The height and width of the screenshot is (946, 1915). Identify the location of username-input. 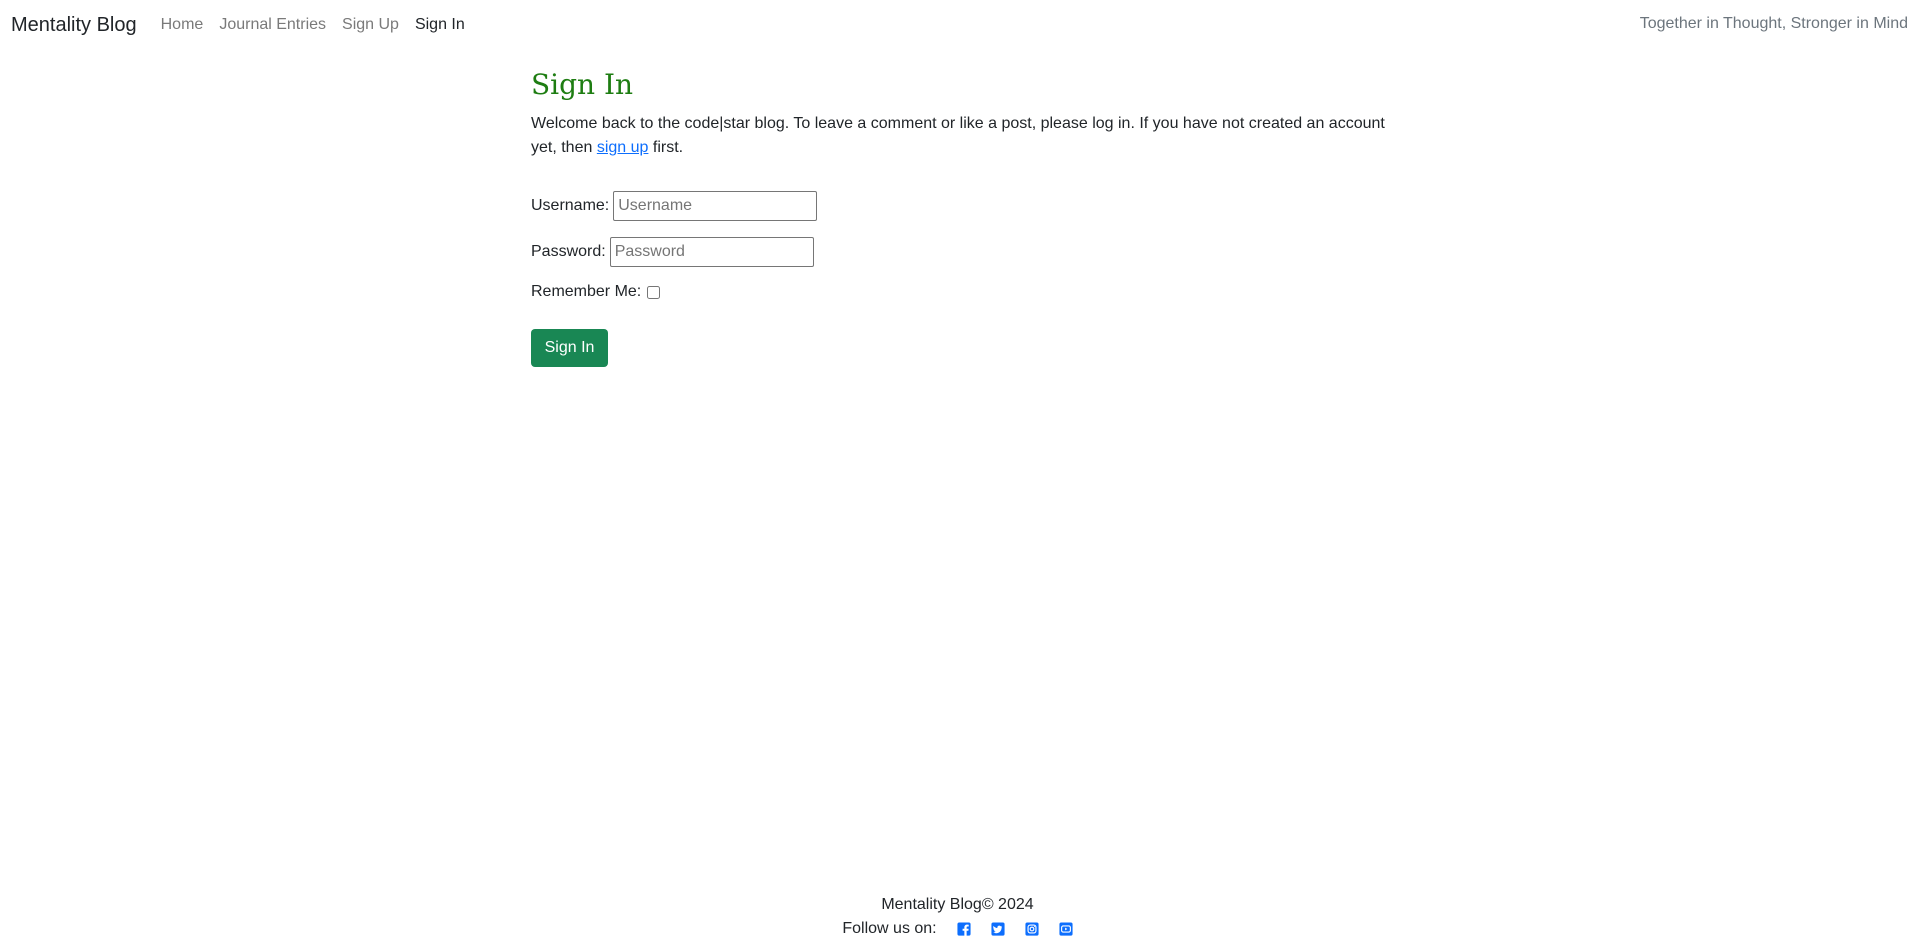
(715, 206).